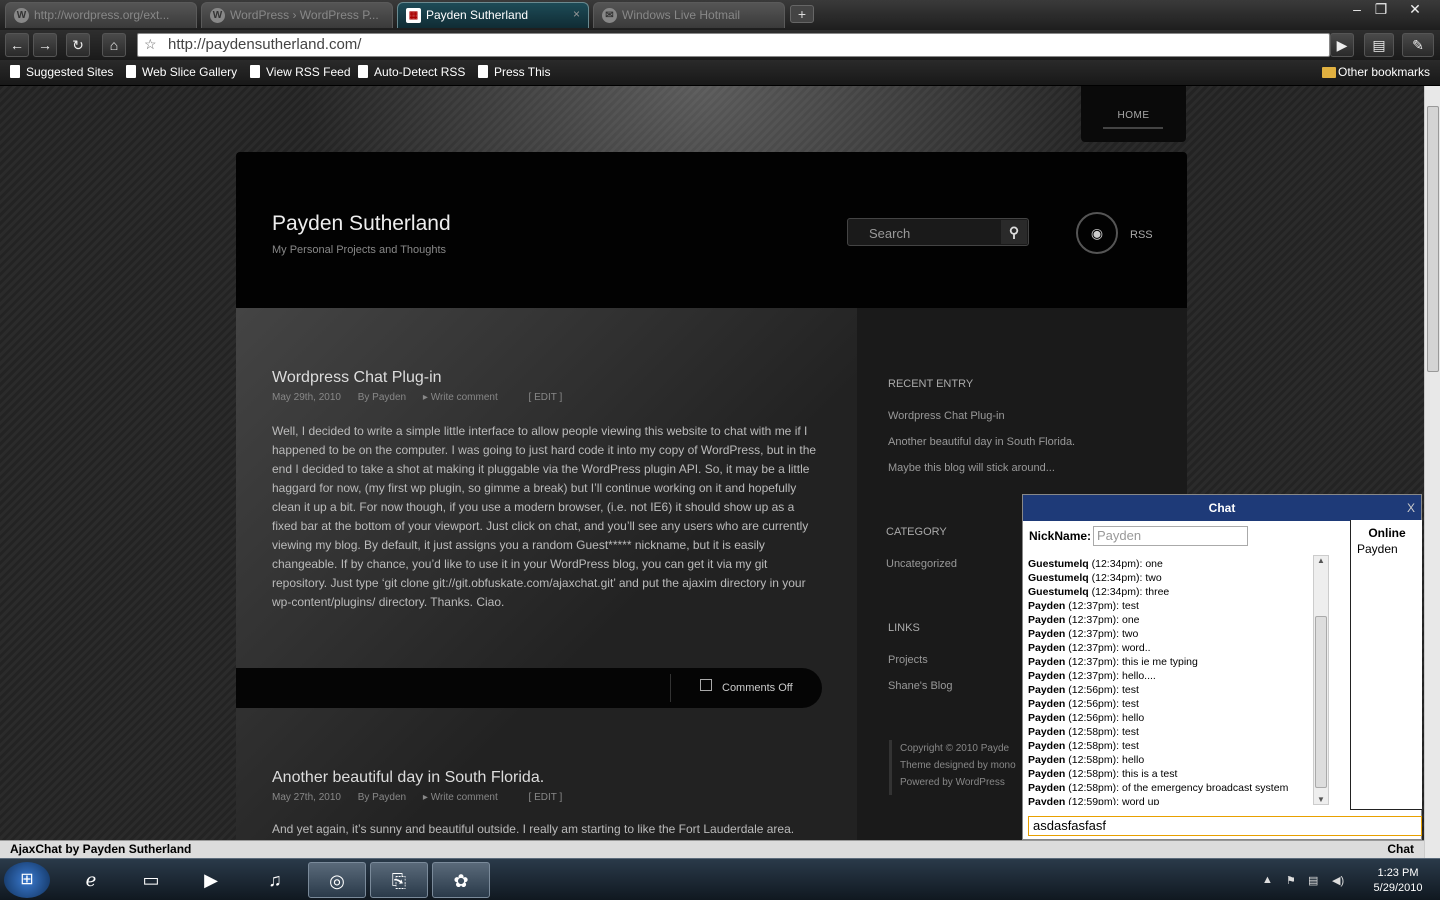  I want to click on bookmark-suggested-sites: Suggested Sites, so click(60, 72).